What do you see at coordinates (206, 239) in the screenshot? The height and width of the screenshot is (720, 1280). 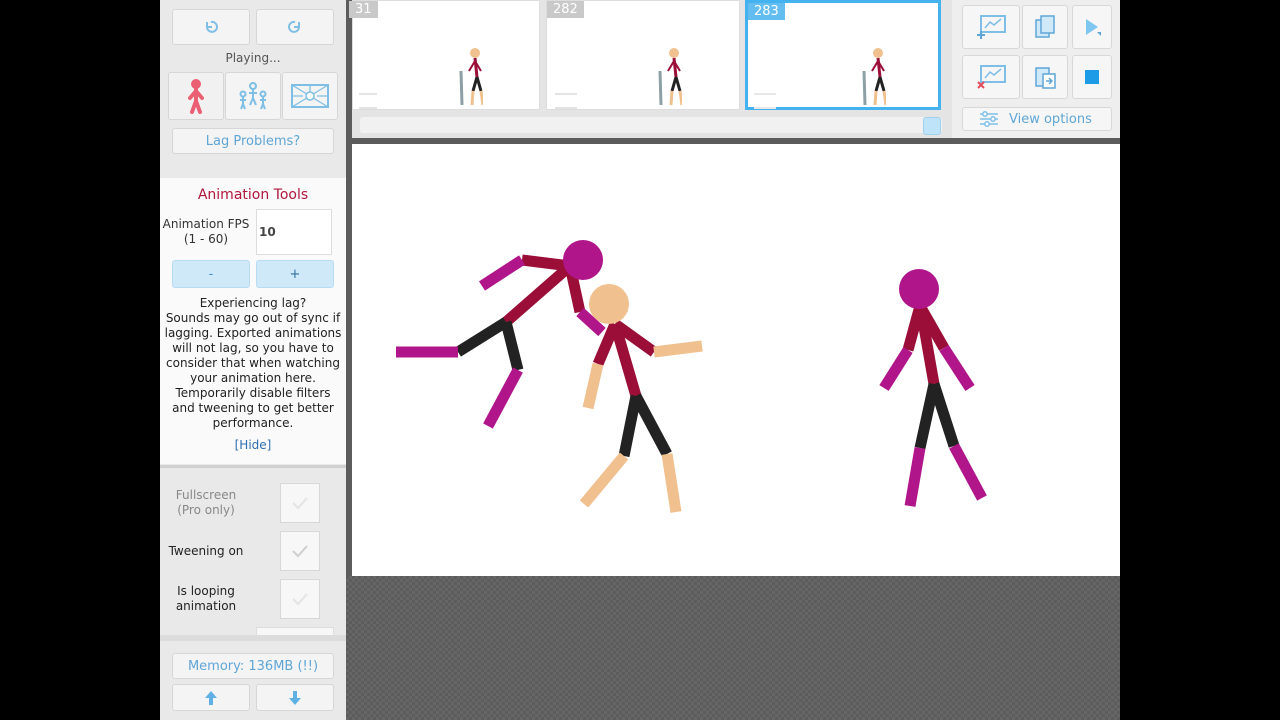 I see `fps-label-line2: (1 - 60)` at bounding box center [206, 239].